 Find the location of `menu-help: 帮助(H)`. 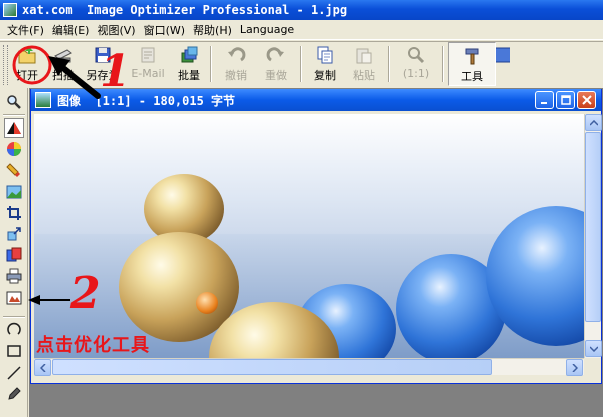

menu-help: 帮助(H) is located at coordinates (212, 30).